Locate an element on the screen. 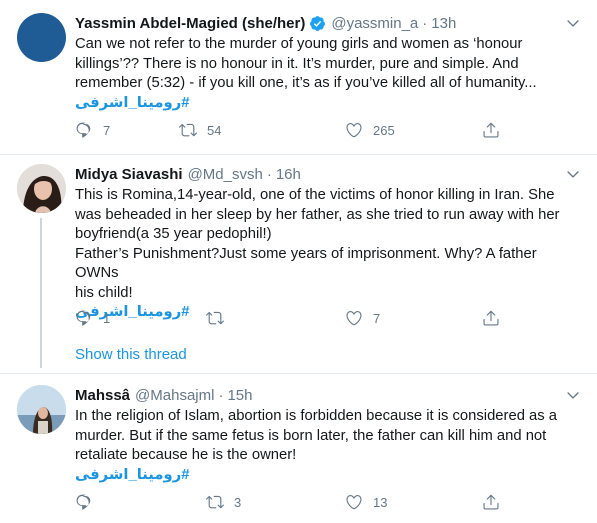 The height and width of the screenshot is (523, 597). show-thread-link: Show this thread is located at coordinates (131, 354).